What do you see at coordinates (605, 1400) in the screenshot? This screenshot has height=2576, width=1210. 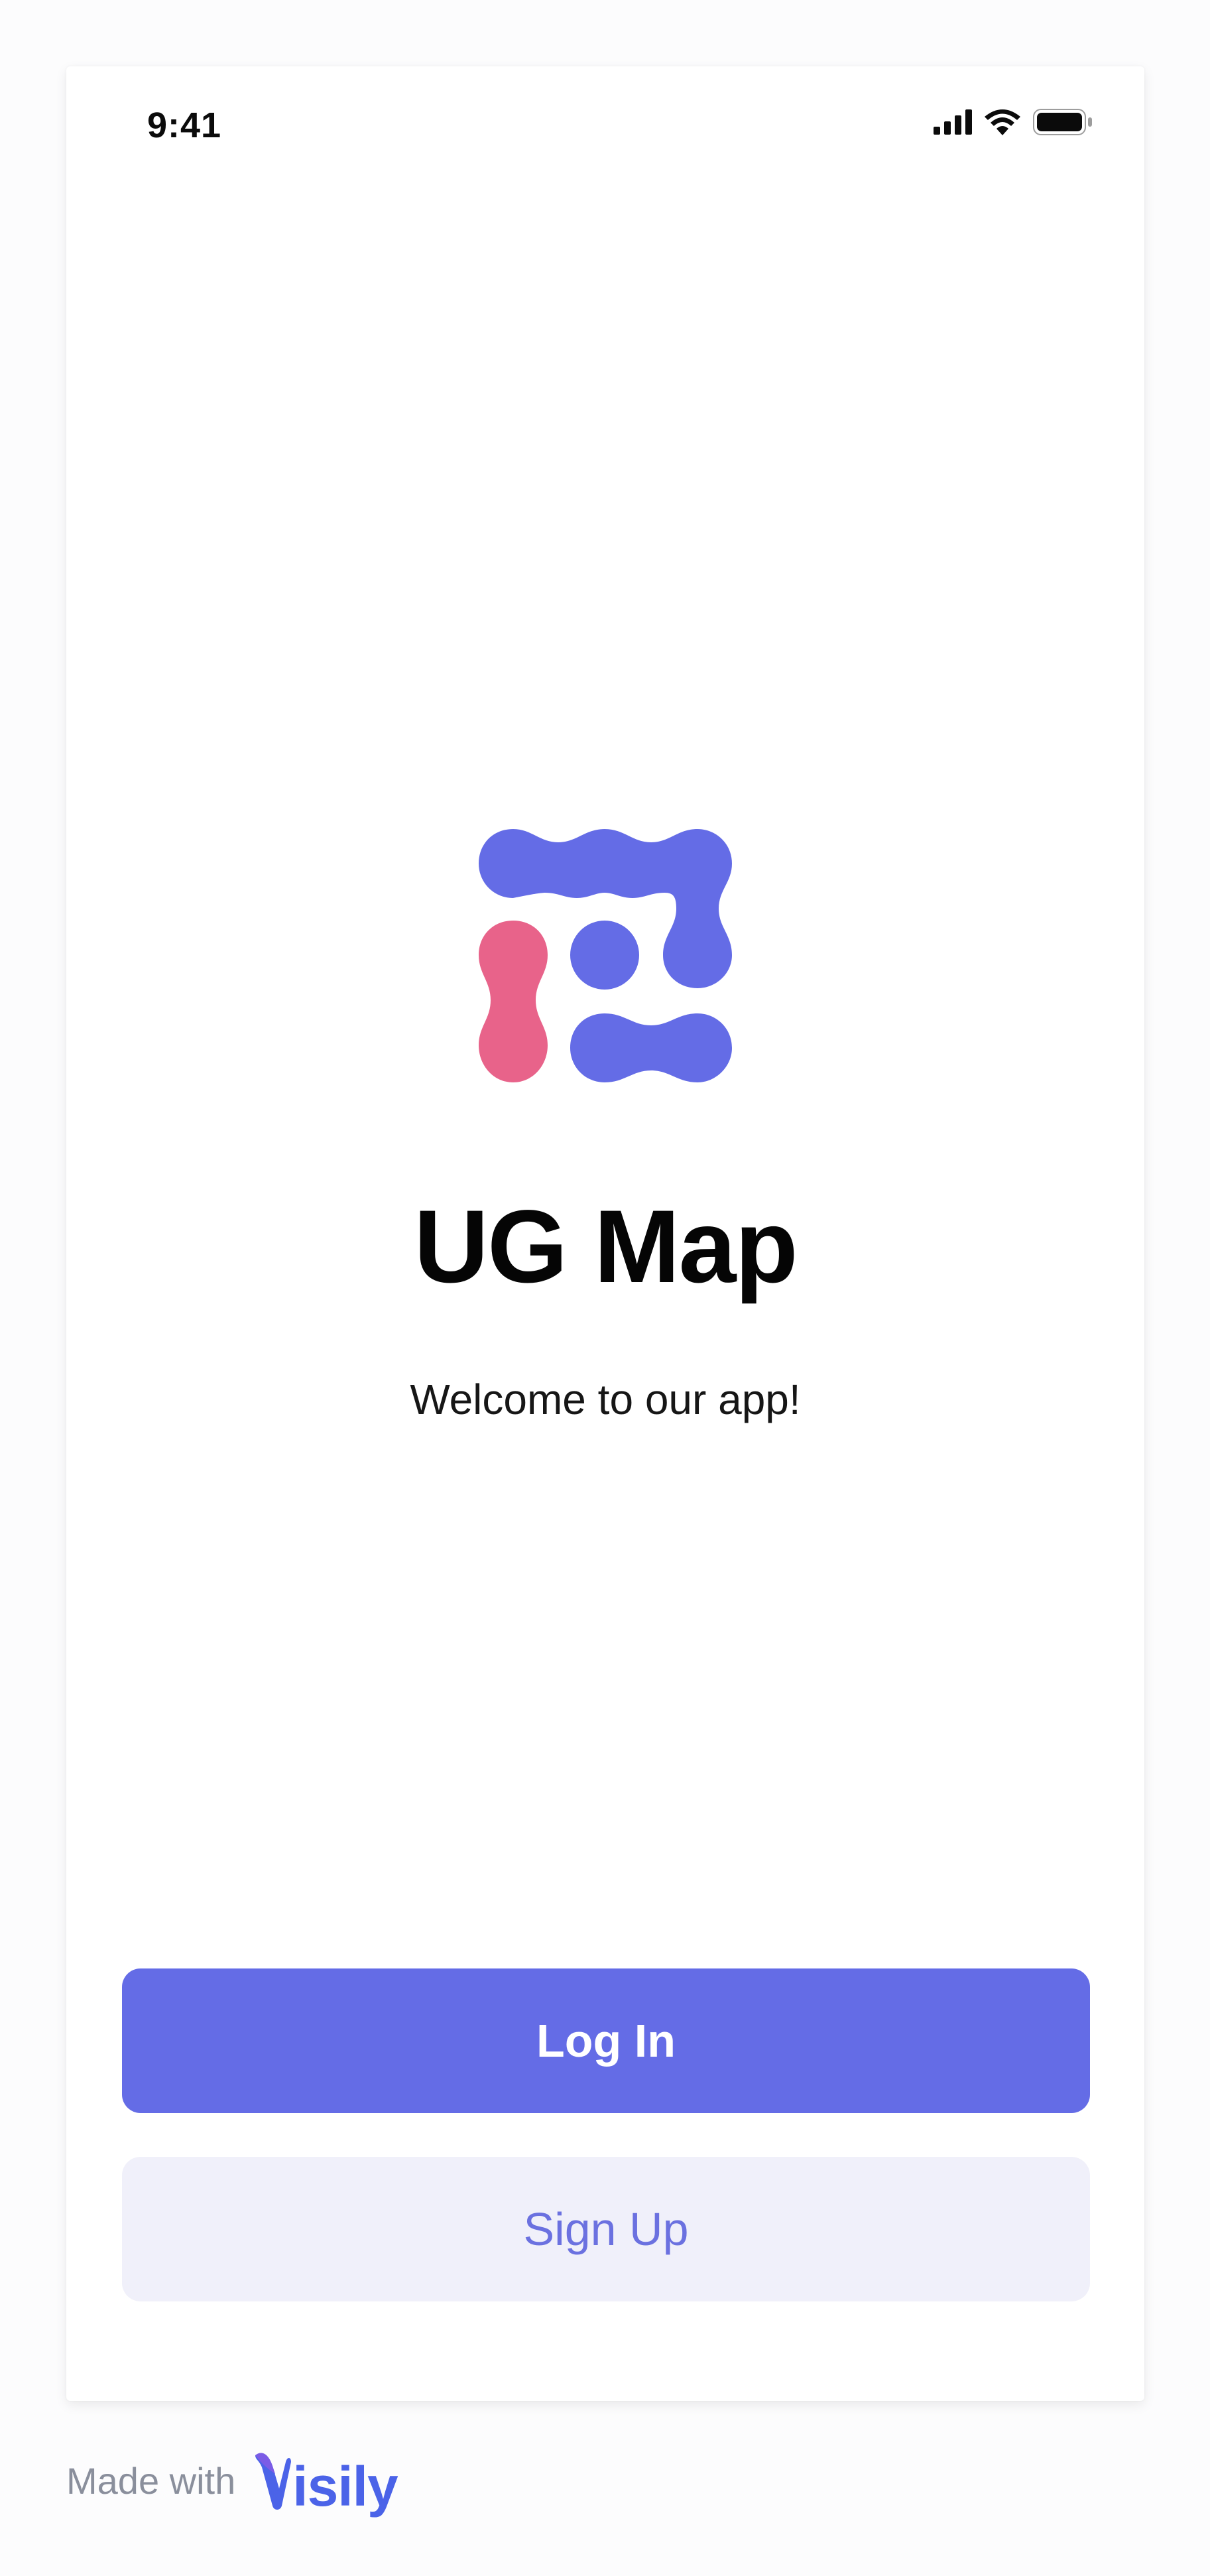 I see `welcome-tagline: Welcome to our app!` at bounding box center [605, 1400].